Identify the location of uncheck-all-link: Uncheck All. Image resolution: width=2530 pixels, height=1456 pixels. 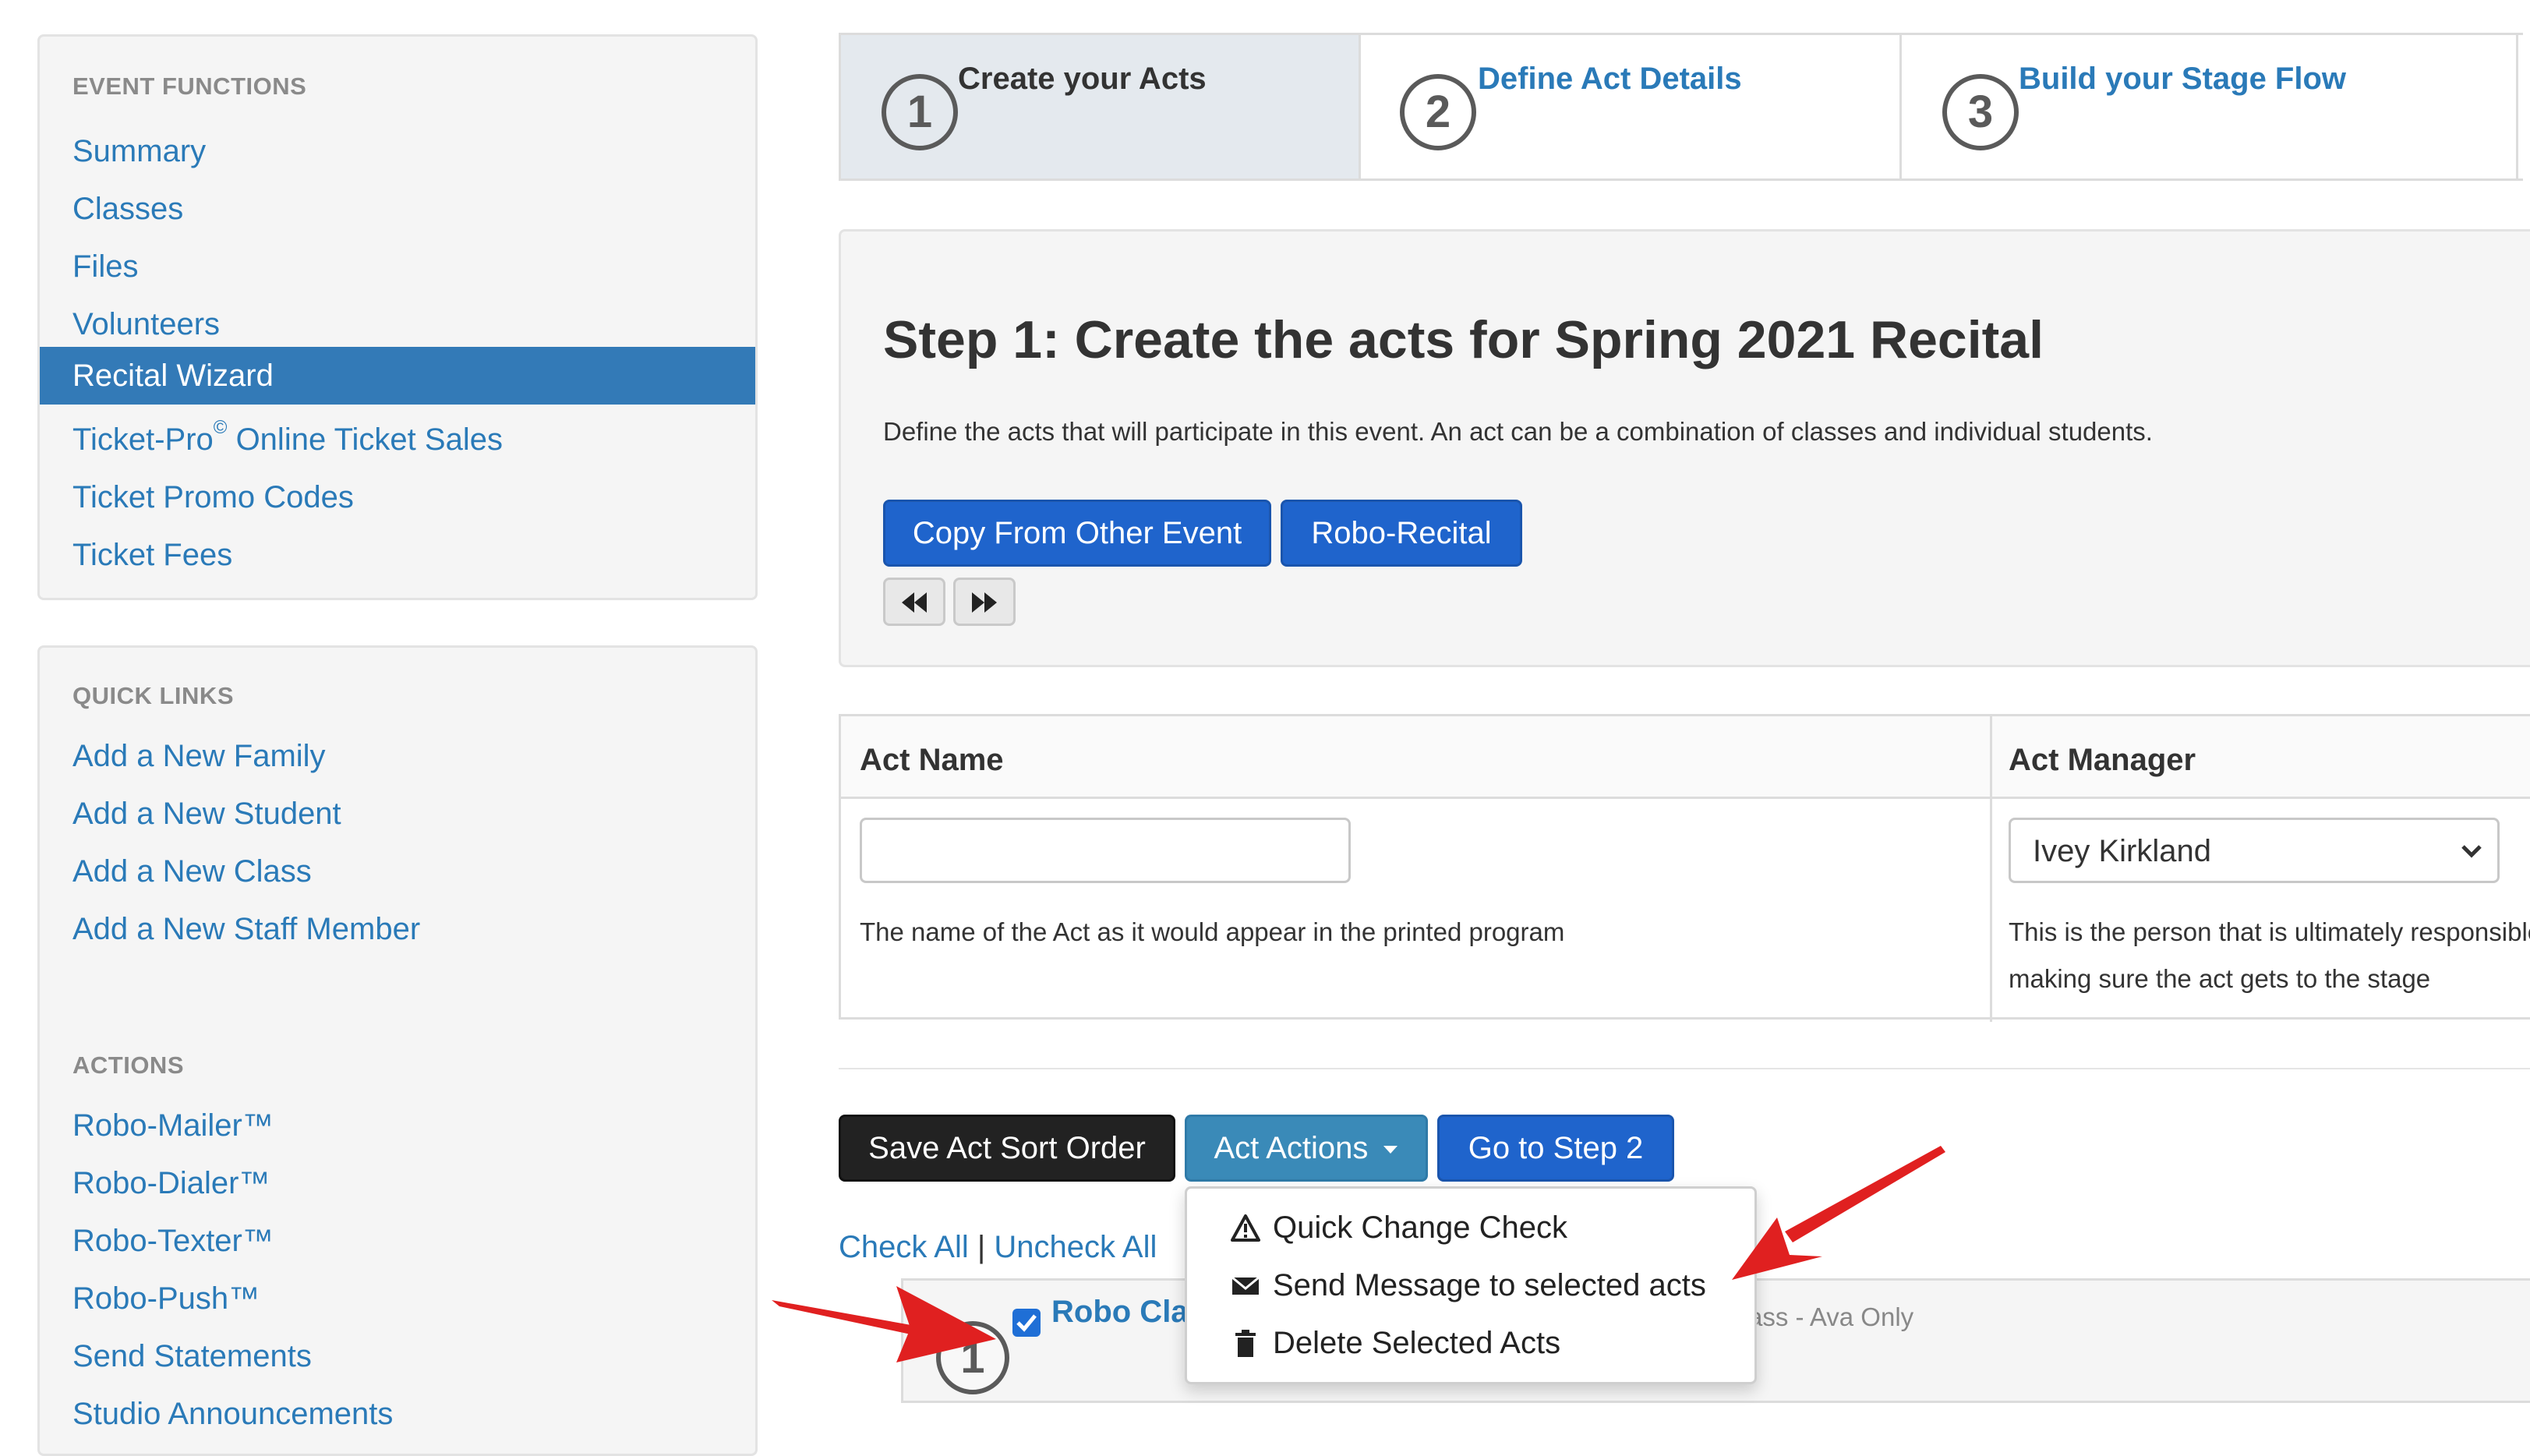
(1075, 1247).